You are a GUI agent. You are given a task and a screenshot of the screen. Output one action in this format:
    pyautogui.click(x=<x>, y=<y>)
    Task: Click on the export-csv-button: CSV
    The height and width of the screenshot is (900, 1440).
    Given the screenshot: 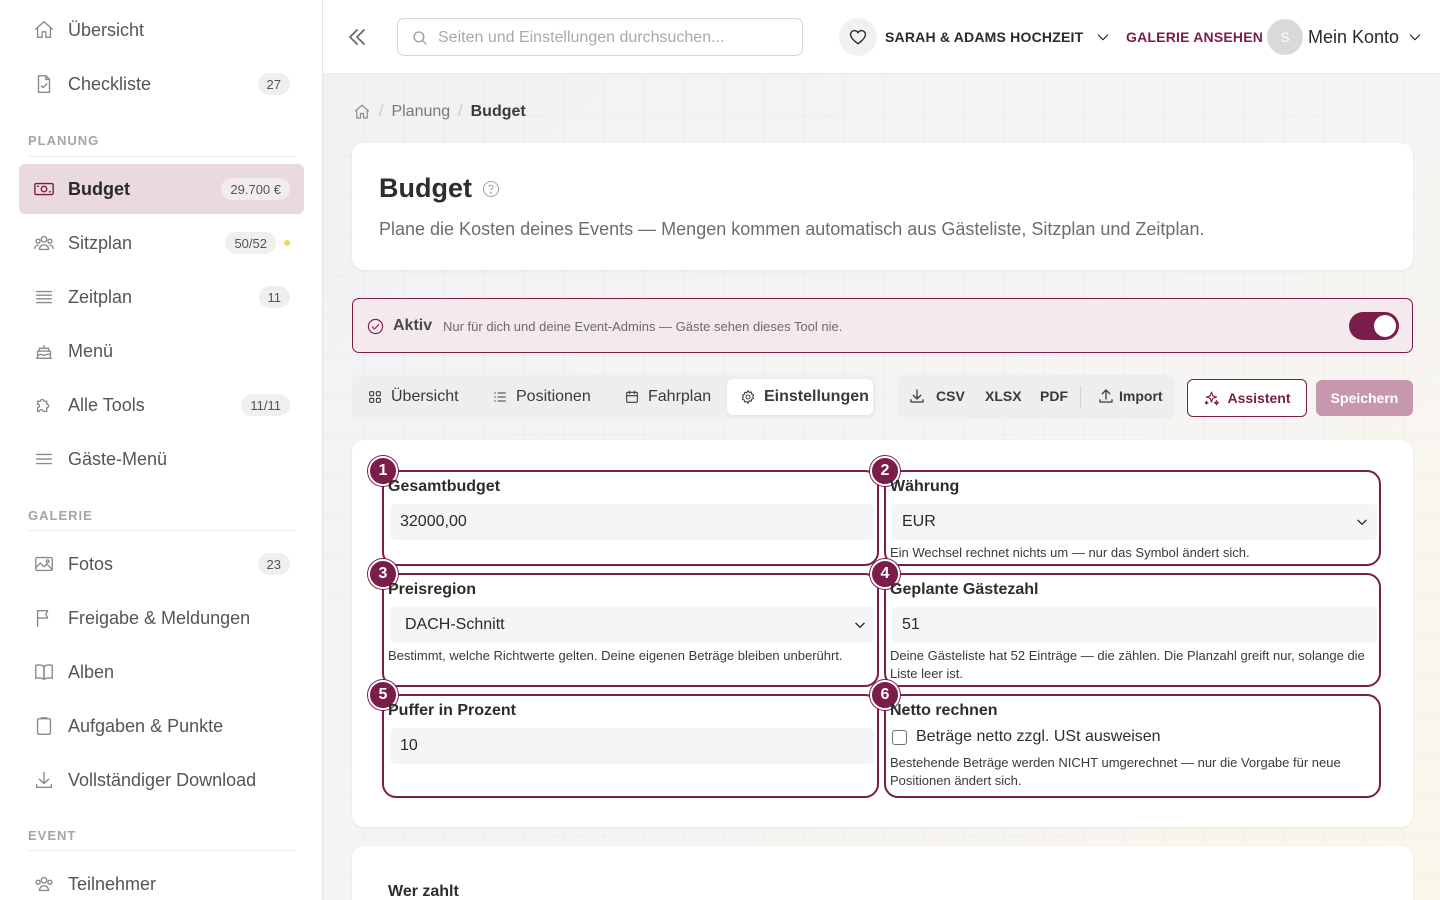 What is the action you would take?
    pyautogui.click(x=950, y=396)
    